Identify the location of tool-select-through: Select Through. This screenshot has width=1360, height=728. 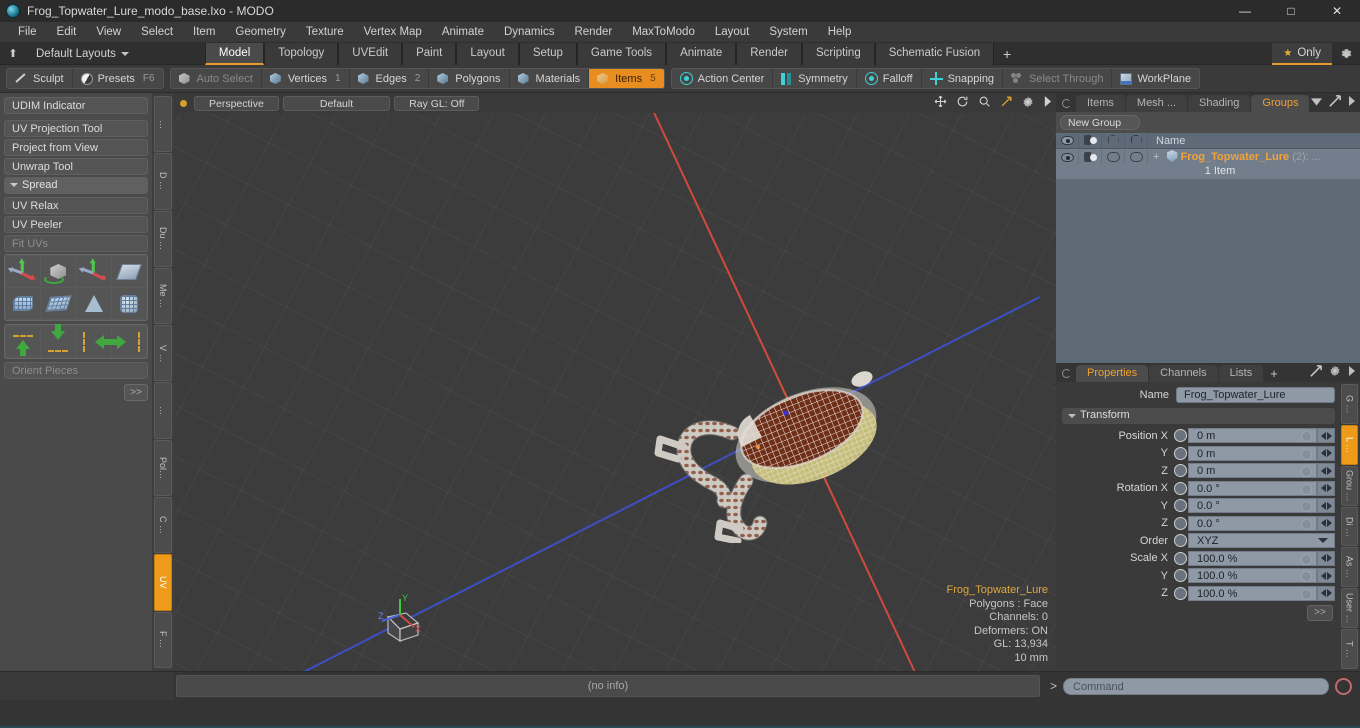
(1058, 78).